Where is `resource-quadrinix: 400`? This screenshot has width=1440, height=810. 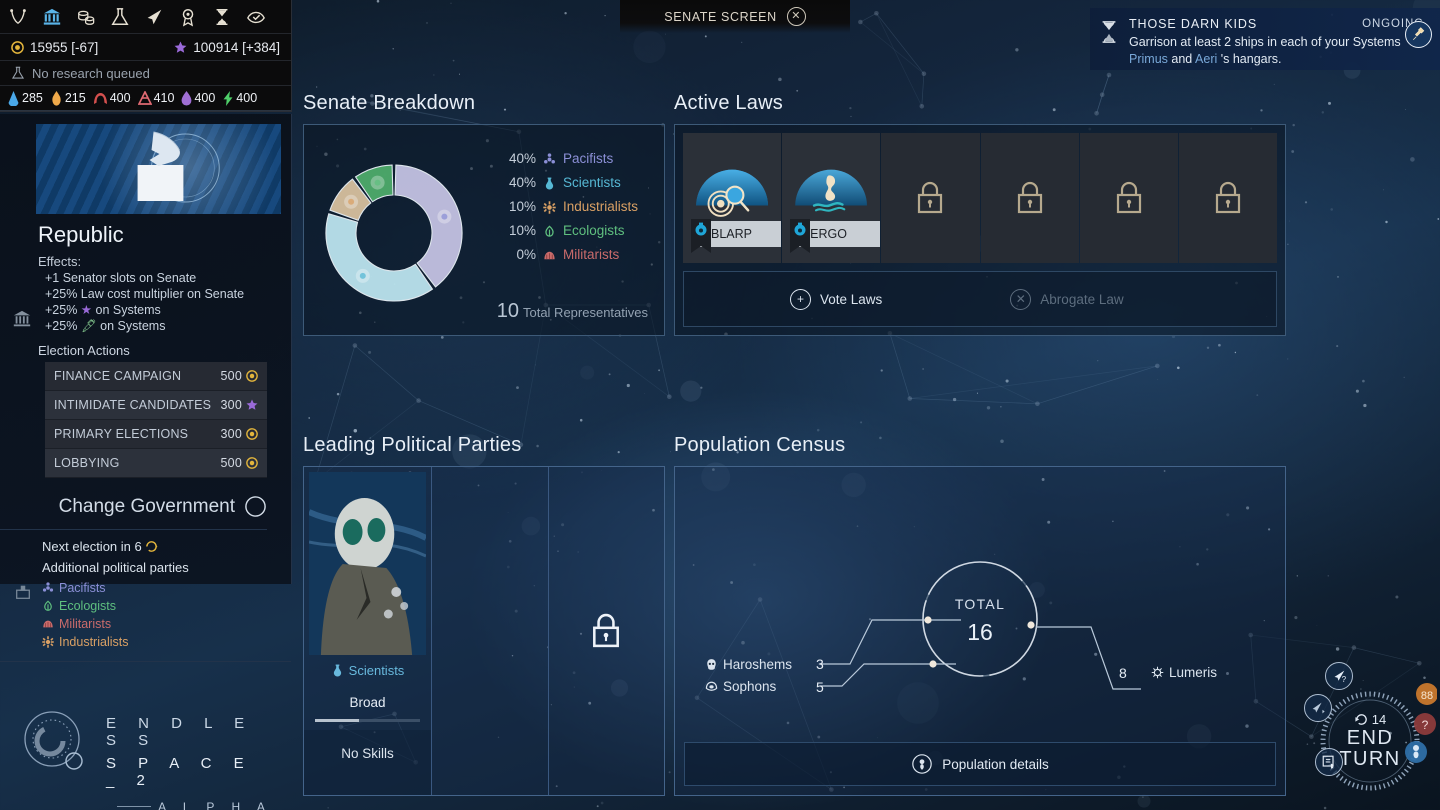
resource-quadrinix: 400 is located at coordinates (198, 98).